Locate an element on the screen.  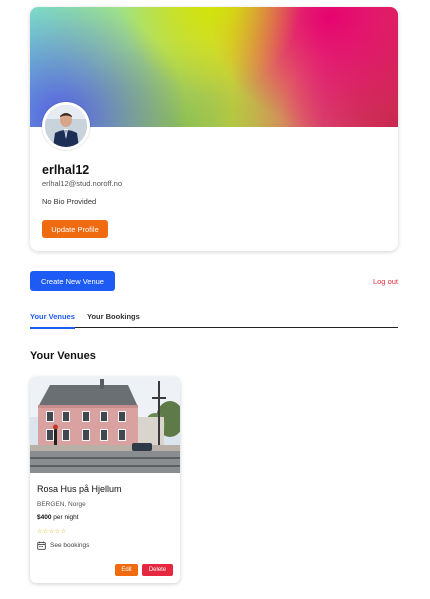
avatar is located at coordinates (66, 126).